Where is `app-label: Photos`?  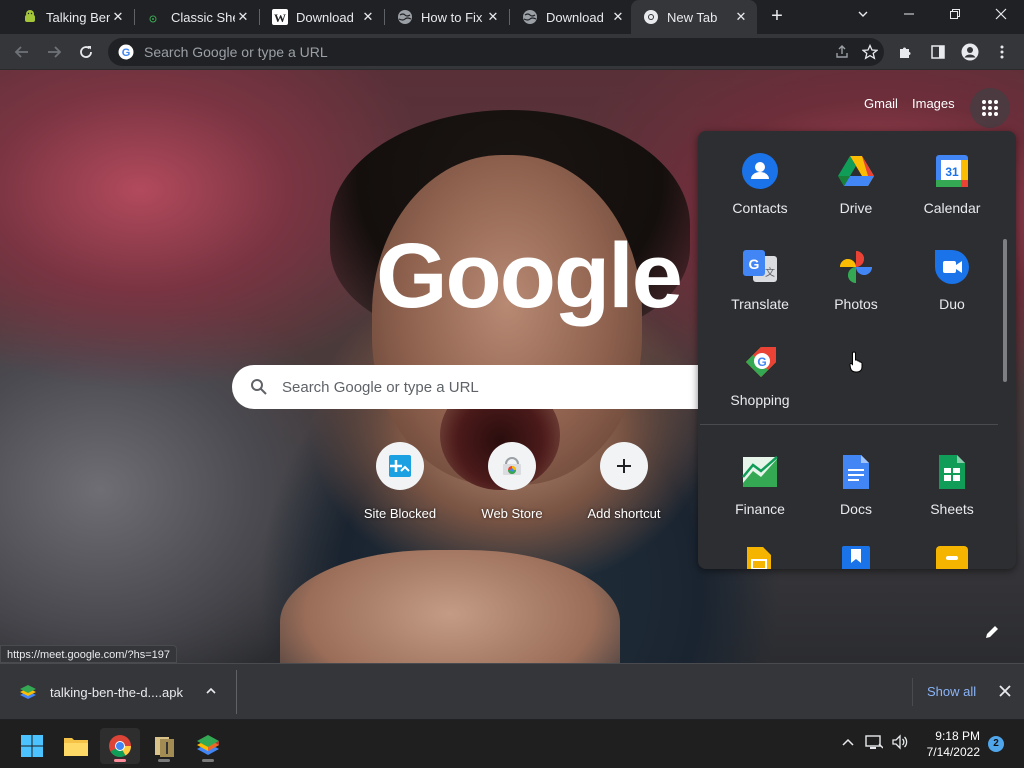
app-label: Photos is located at coordinates (856, 304).